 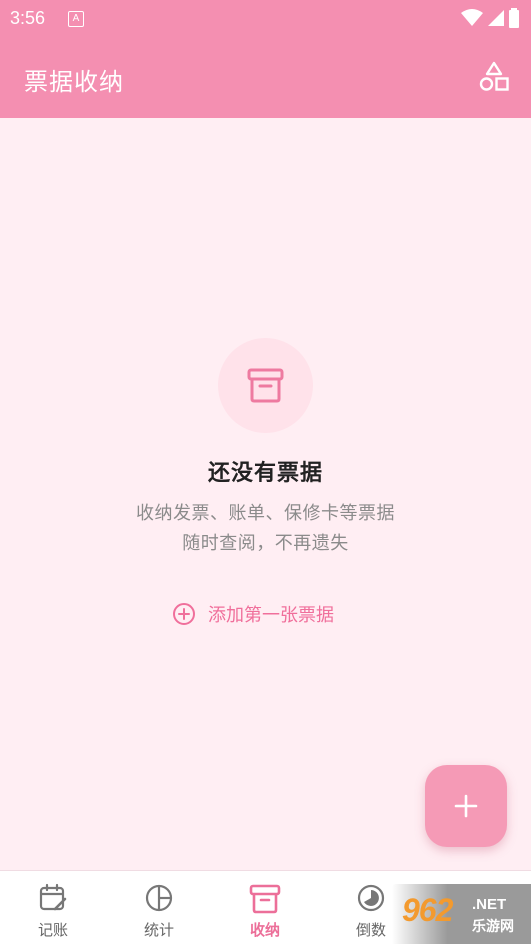 I want to click on status-icons, so click(x=490, y=18).